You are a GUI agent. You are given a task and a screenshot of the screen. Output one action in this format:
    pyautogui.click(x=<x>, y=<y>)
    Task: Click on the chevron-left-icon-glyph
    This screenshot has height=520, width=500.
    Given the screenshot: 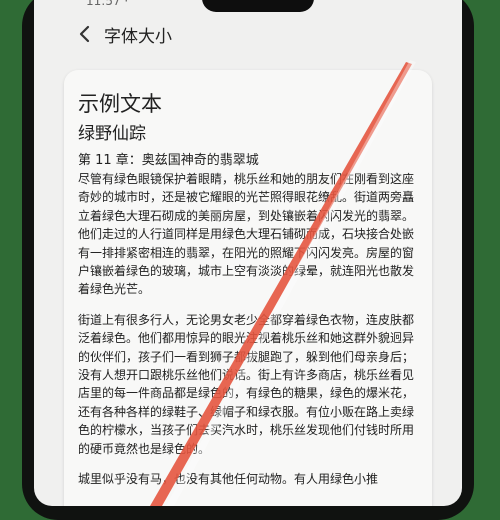 What is the action you would take?
    pyautogui.click(x=84, y=34)
    